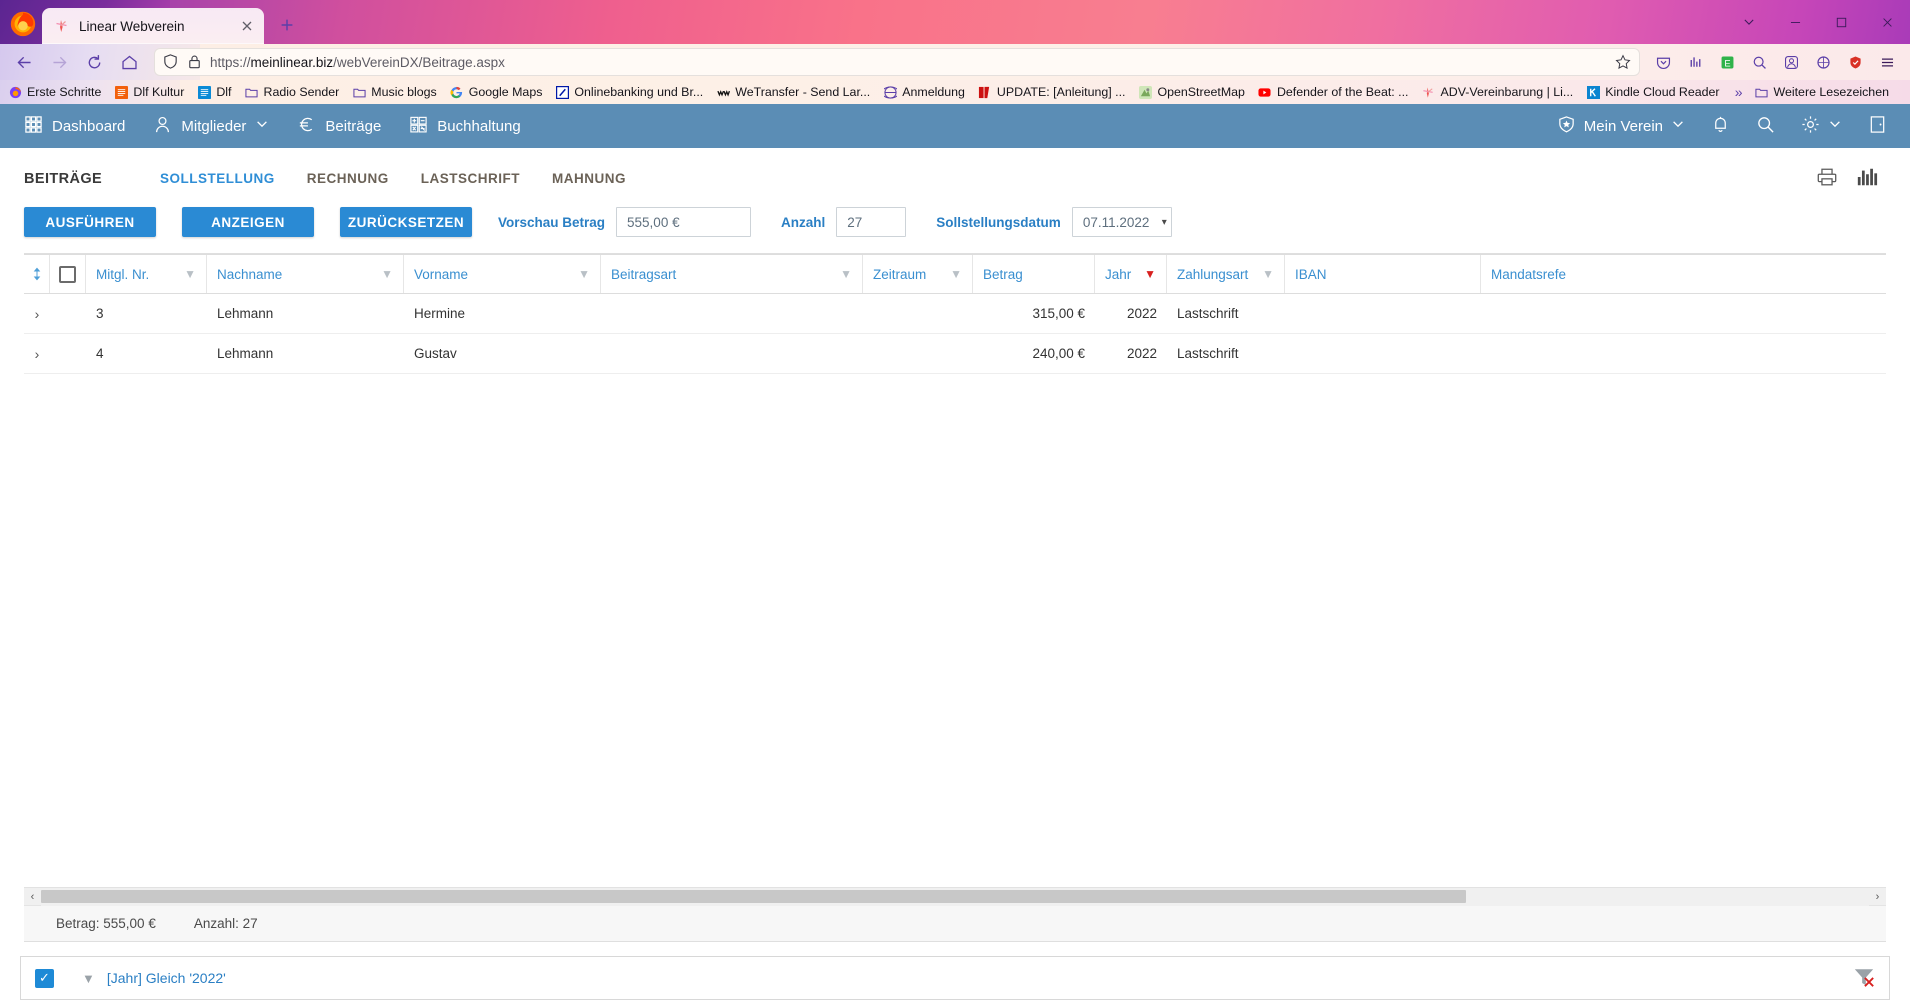 The image size is (1910, 1000). What do you see at coordinates (1131, 274) in the screenshot?
I see `column-header-jahr: Jahr ▼` at bounding box center [1131, 274].